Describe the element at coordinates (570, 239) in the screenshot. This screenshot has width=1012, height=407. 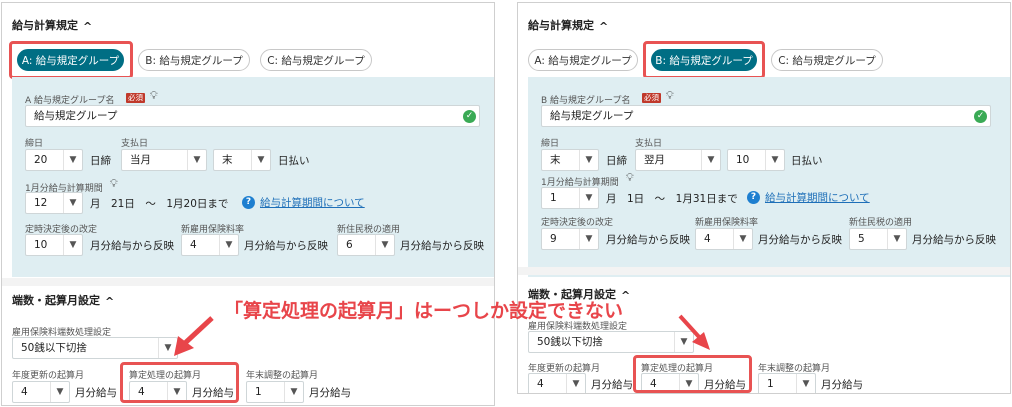
I see `fixed-select: 9 ▼` at that location.